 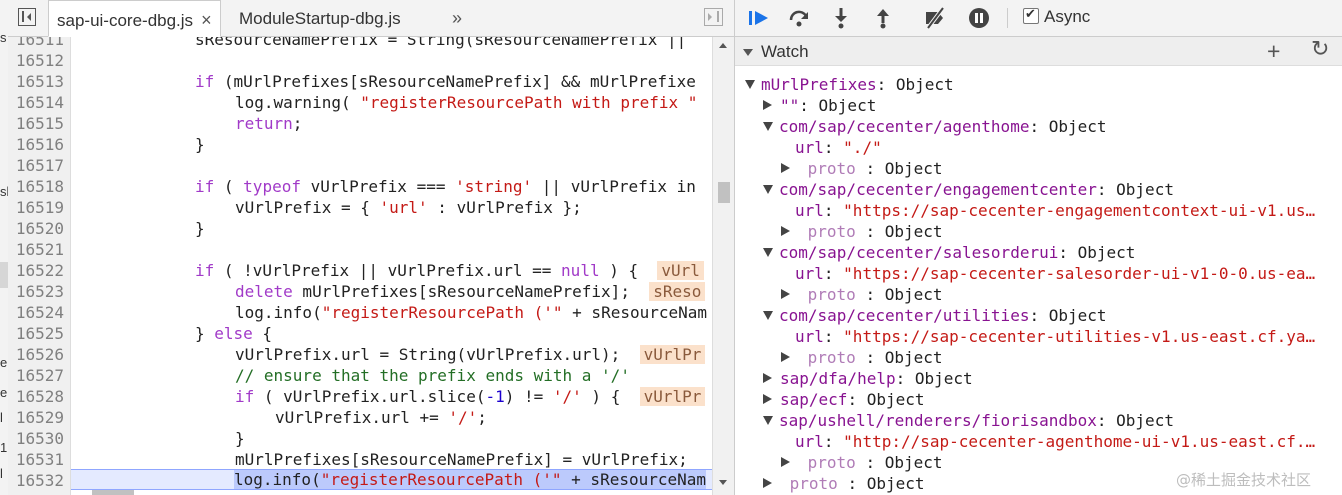 I want to click on line-number: 16520, so click(x=36, y=228).